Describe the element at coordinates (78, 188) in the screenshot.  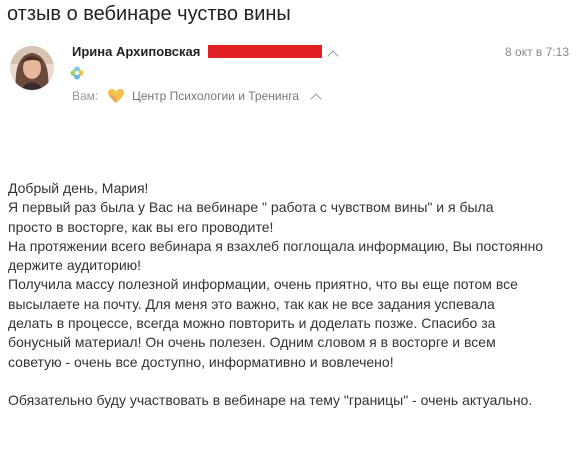
I see `body-line: Добрый день, Мария!` at that location.